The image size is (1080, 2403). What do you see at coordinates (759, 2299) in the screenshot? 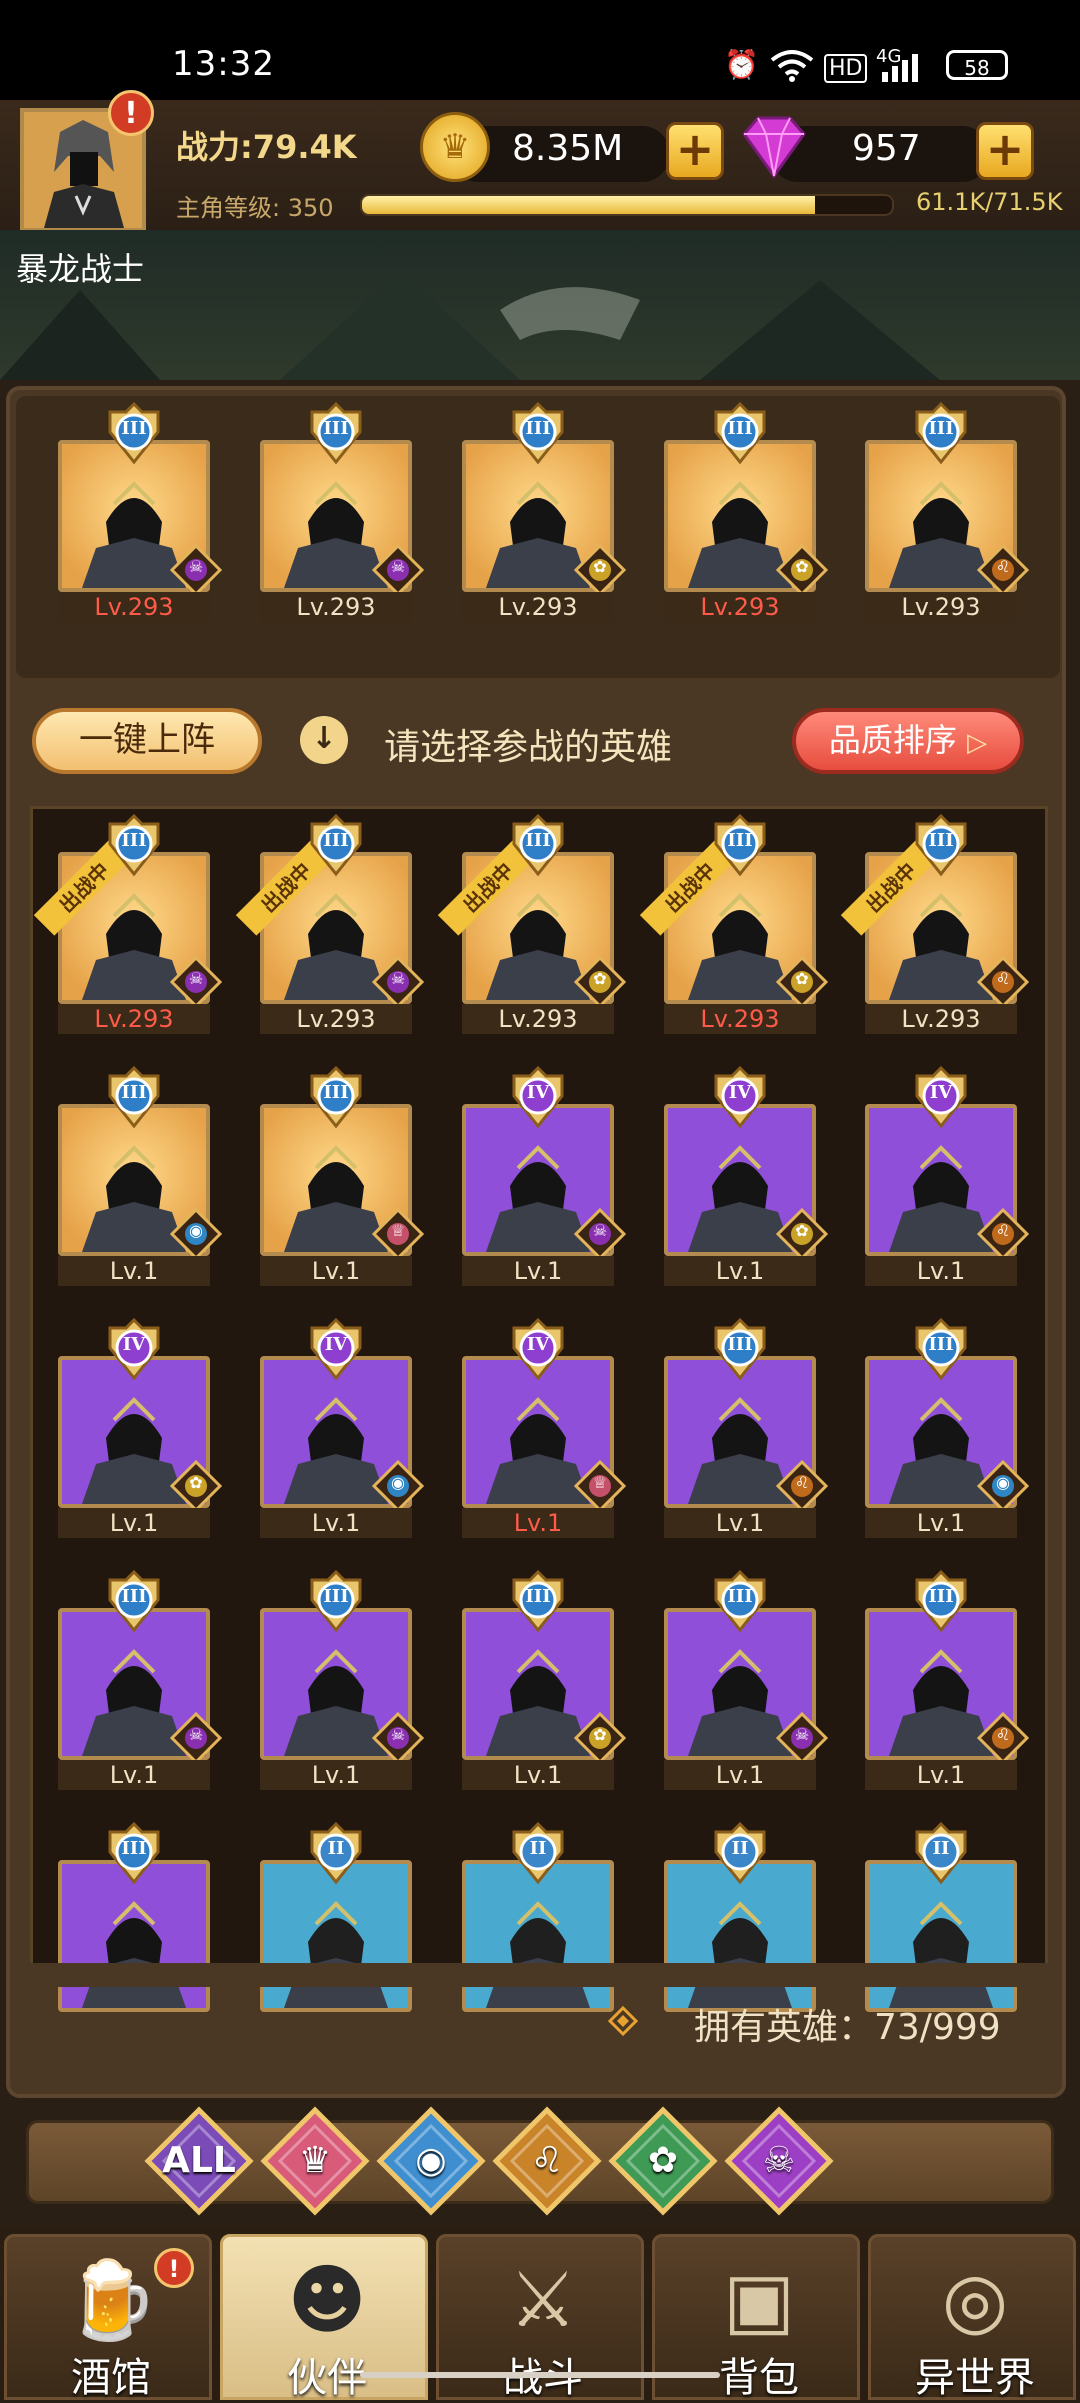
I see `backpack-icon: ▣` at bounding box center [759, 2299].